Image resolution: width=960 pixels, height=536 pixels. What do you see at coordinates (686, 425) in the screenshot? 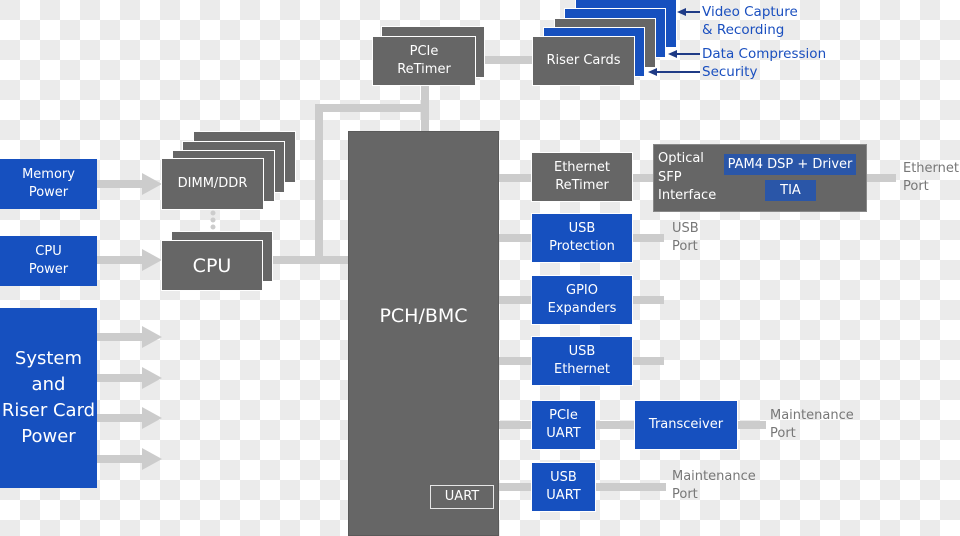
I see `transceiver-block: Transceiver` at bounding box center [686, 425].